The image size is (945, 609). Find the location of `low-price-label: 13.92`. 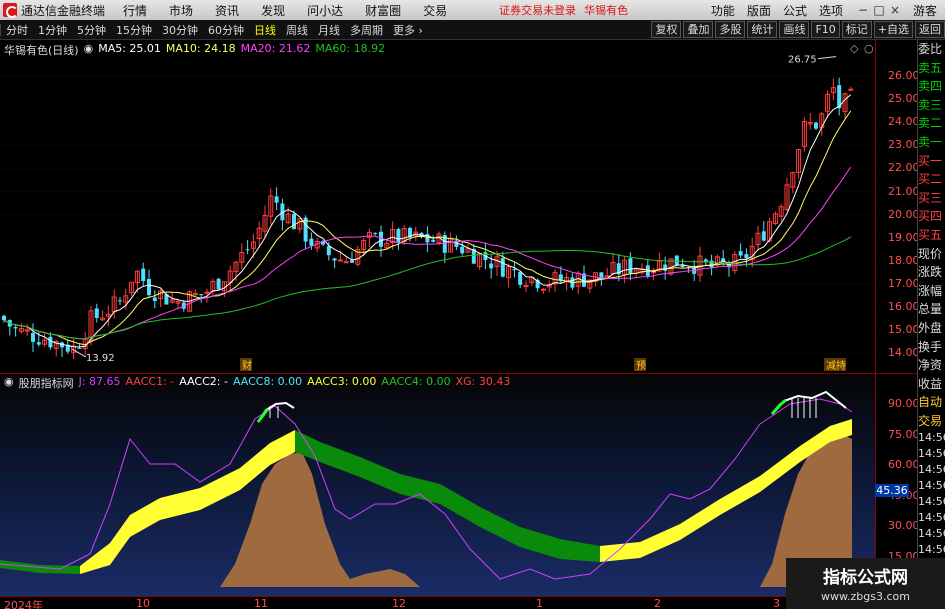

low-price-label: 13.92 is located at coordinates (100, 358).